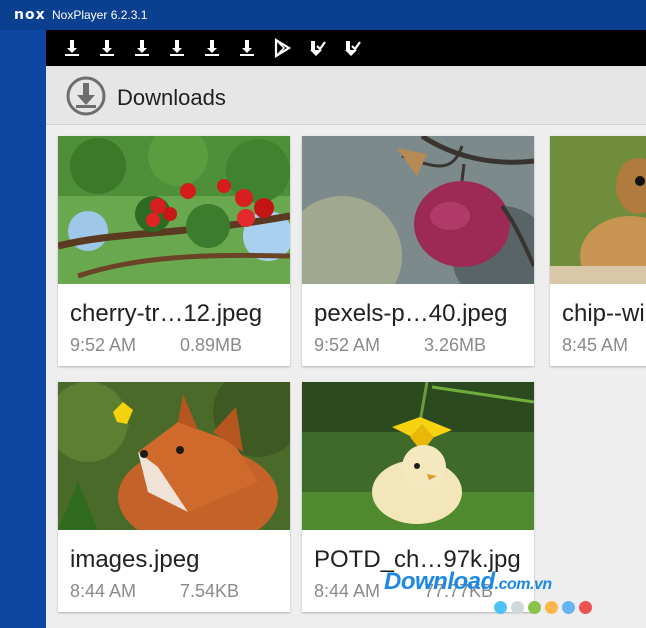  Describe the element at coordinates (323, 15) in the screenshot. I see `window-titlebar: nox NoxPlayer 6.2.3.1` at that location.